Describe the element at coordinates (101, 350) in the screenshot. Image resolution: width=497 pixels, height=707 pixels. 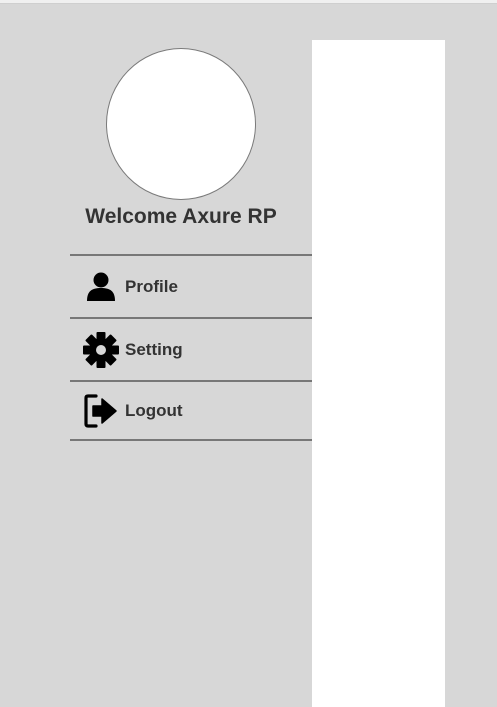
I see `gear-icon` at that location.